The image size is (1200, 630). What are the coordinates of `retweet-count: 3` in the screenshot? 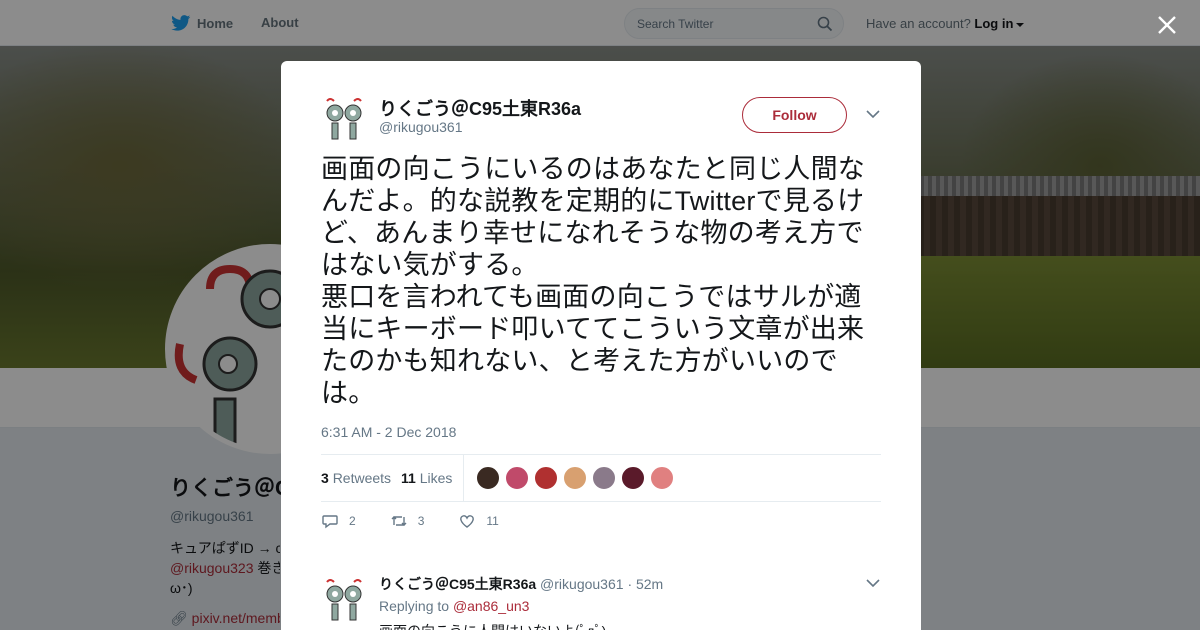 It's located at (325, 478).